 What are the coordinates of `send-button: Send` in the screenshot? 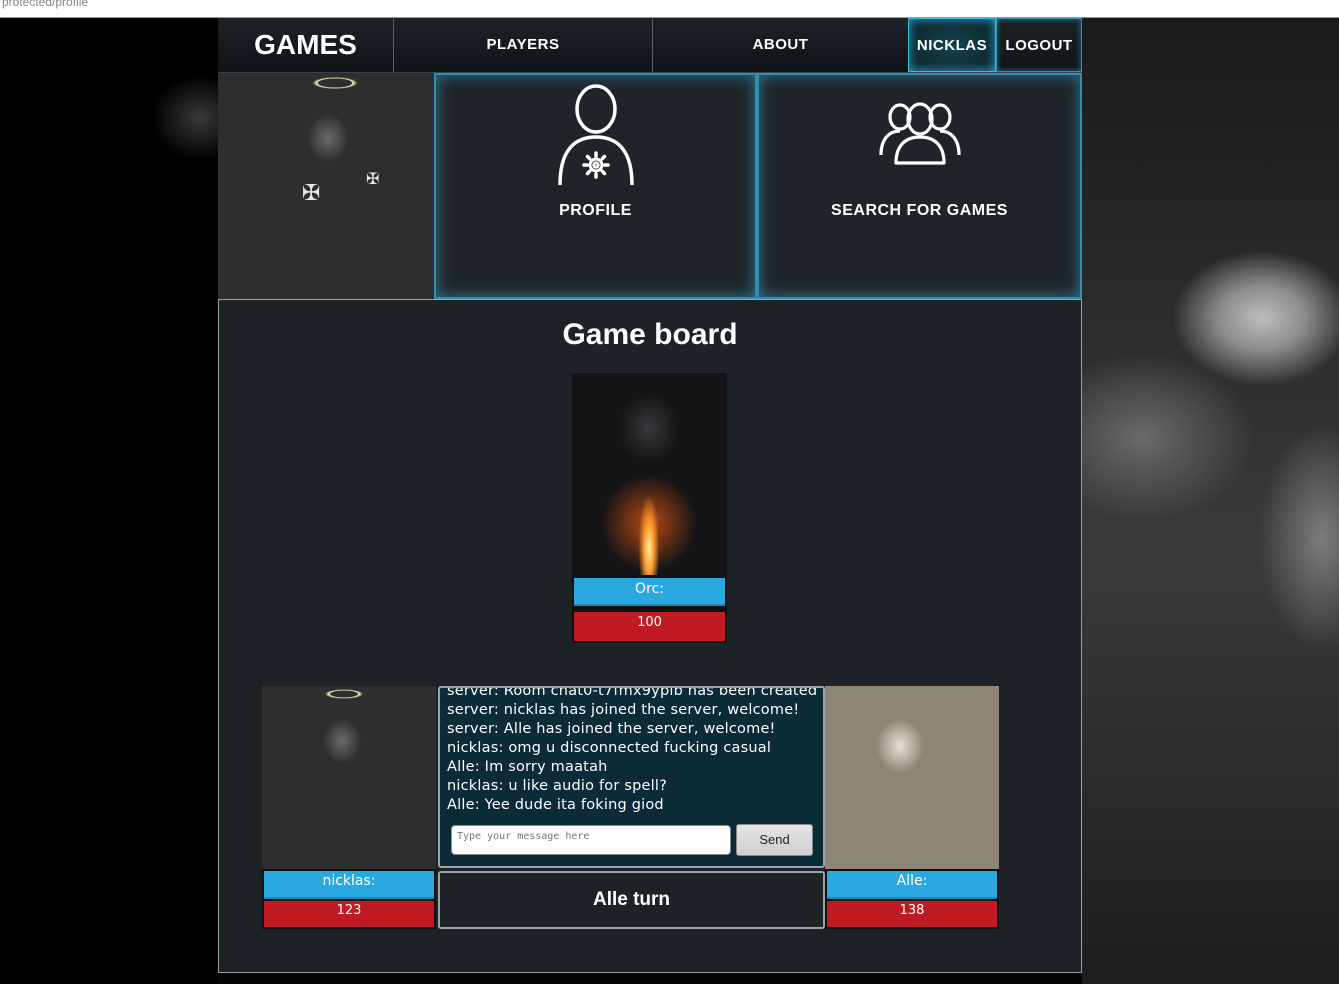 It's located at (774, 840).